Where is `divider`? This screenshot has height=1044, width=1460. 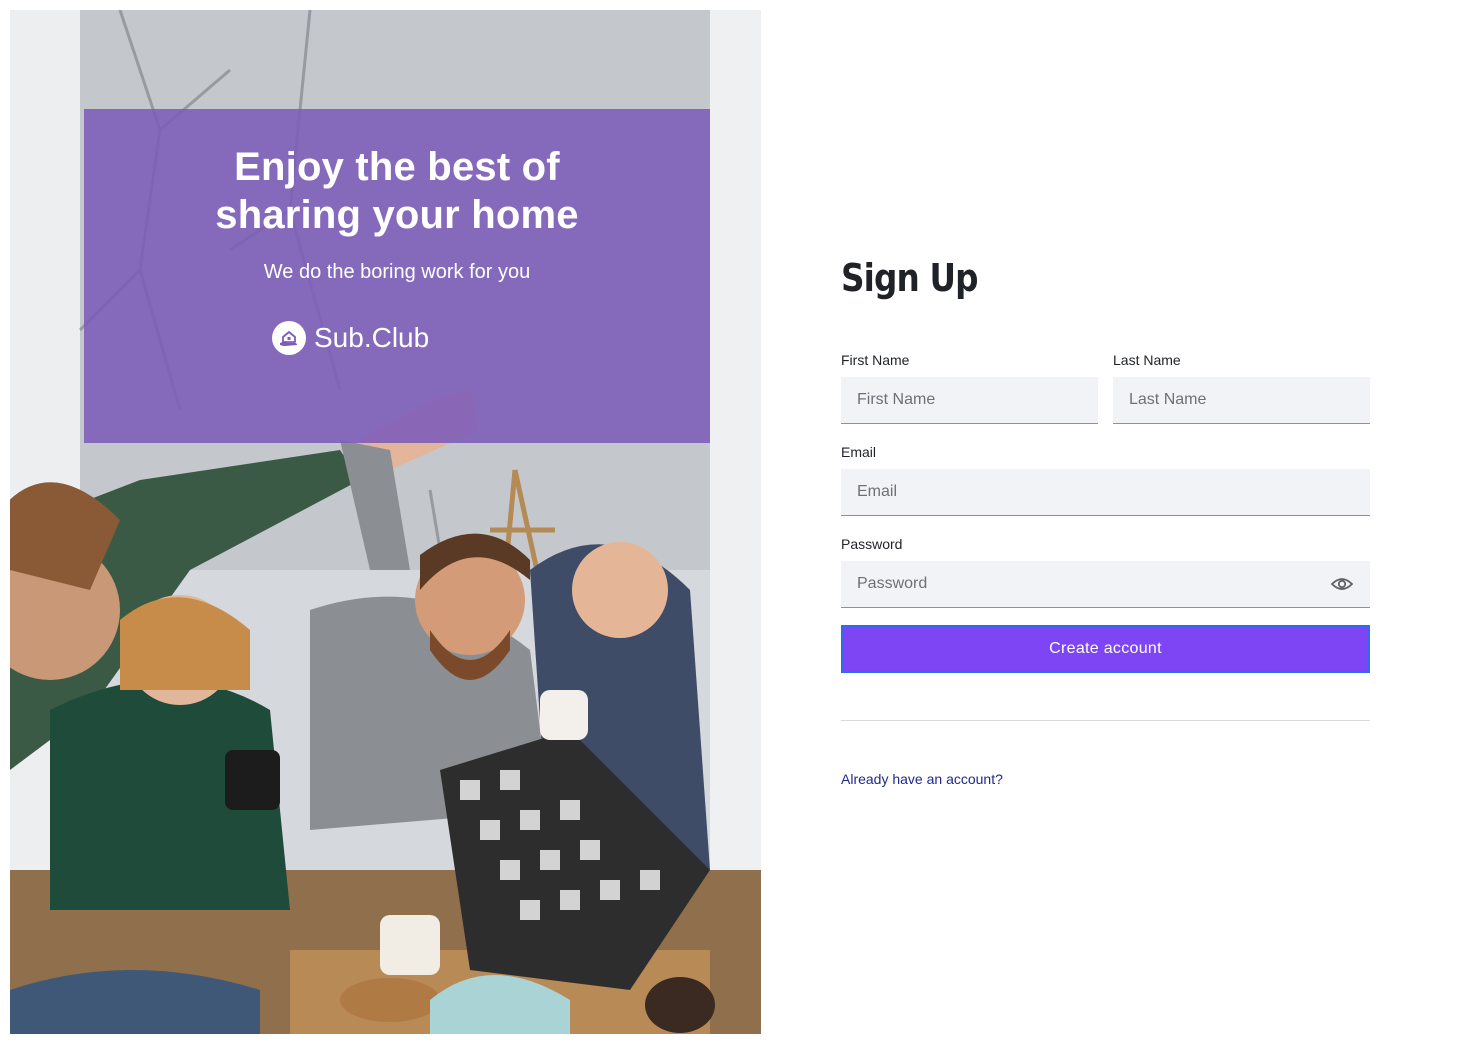
divider is located at coordinates (1105, 720).